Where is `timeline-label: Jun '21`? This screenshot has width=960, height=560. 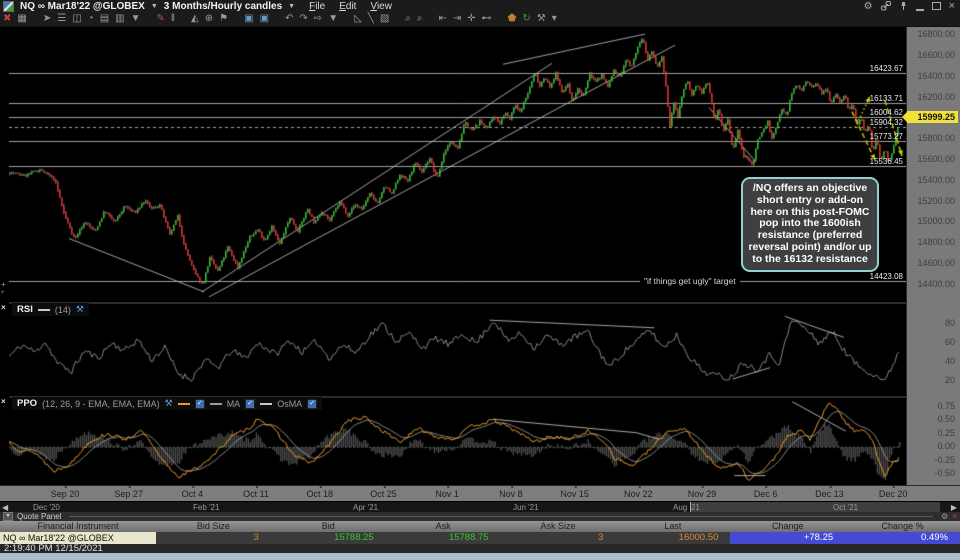 timeline-label: Jun '21 is located at coordinates (526, 507).